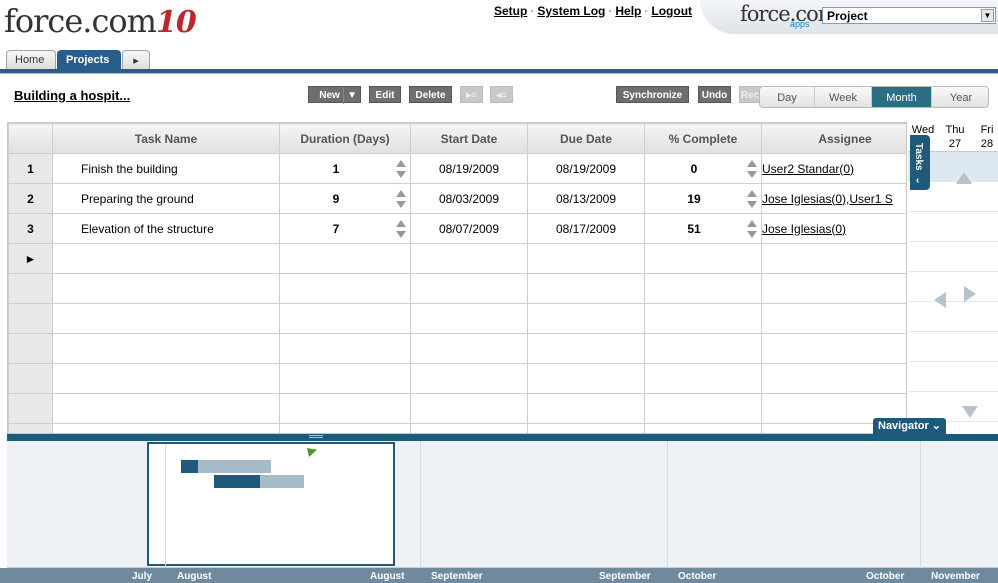 Image resolution: width=998 pixels, height=583 pixels. I want to click on start-date-cell: 08/19/2009, so click(469, 168).